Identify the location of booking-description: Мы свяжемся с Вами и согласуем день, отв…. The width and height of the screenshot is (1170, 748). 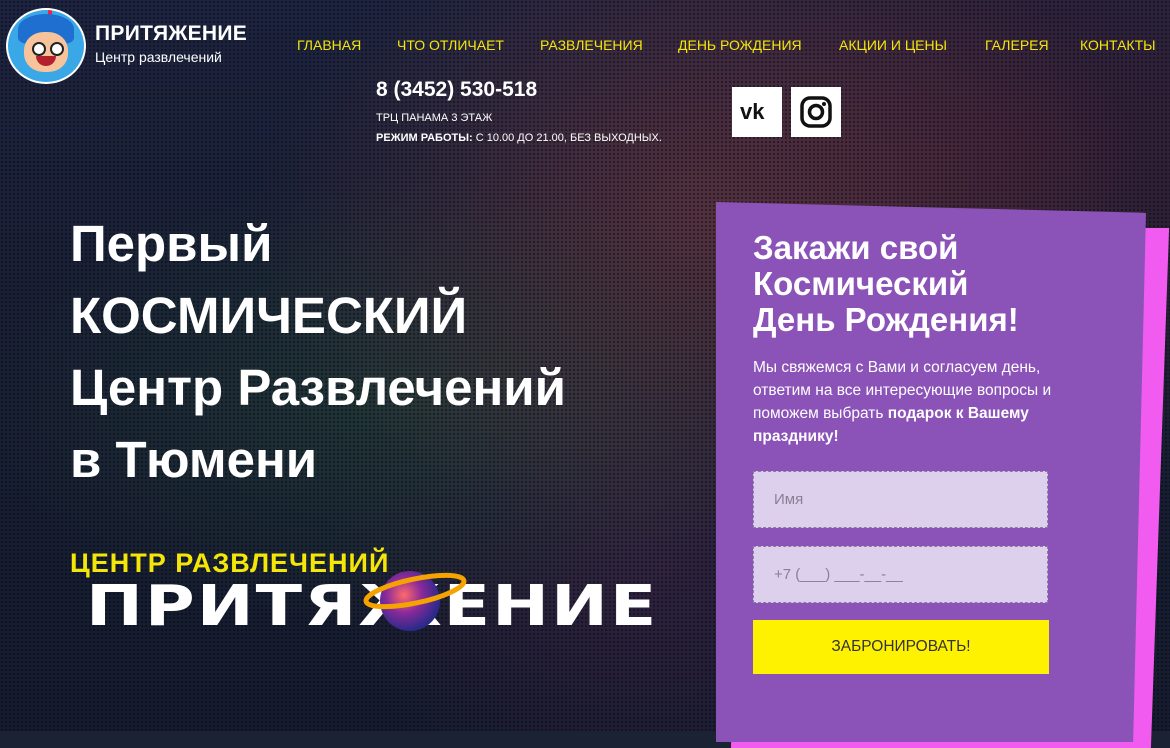
(923, 402).